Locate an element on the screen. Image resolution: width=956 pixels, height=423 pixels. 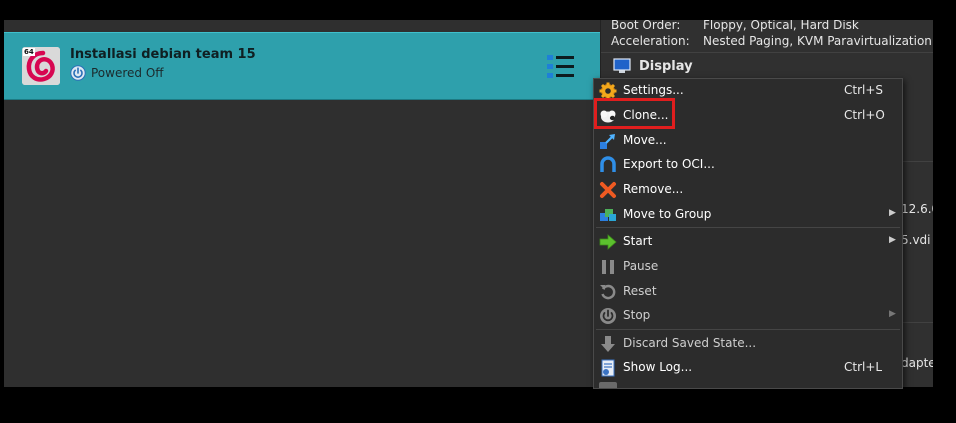
annotation-highlight-box is located at coordinates (634, 113).